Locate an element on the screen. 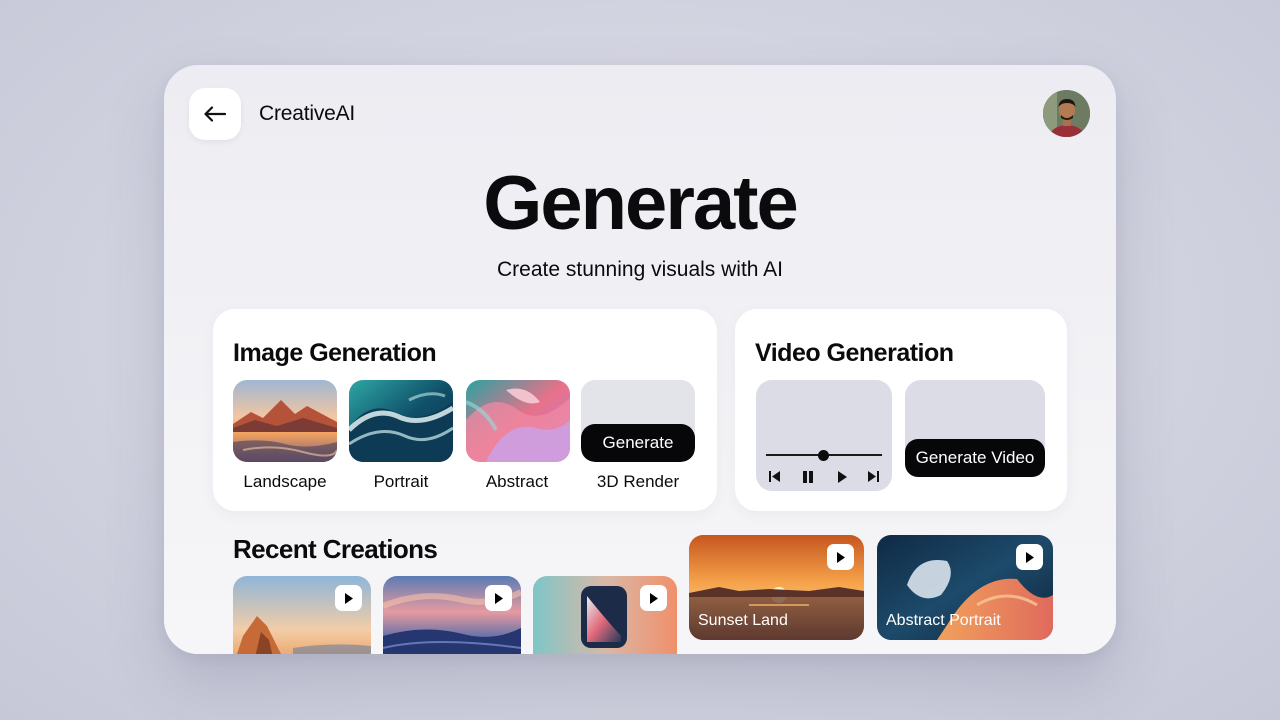  video-generation-card: Video Generation Generate Video is located at coordinates (901, 410).